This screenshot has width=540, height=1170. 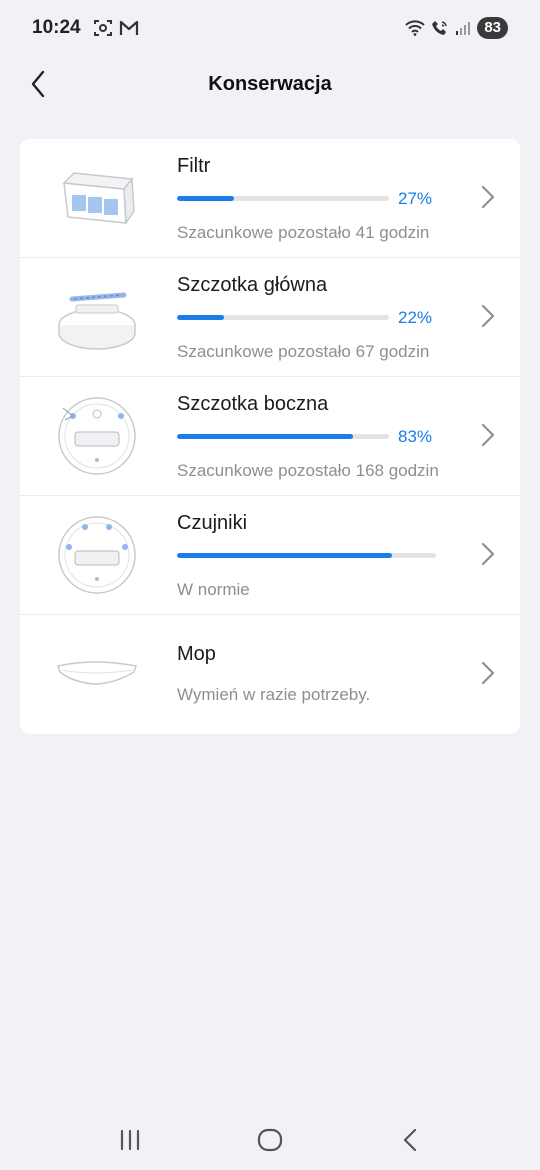 What do you see at coordinates (253, 404) in the screenshot?
I see `item-name: Szczotka boczna` at bounding box center [253, 404].